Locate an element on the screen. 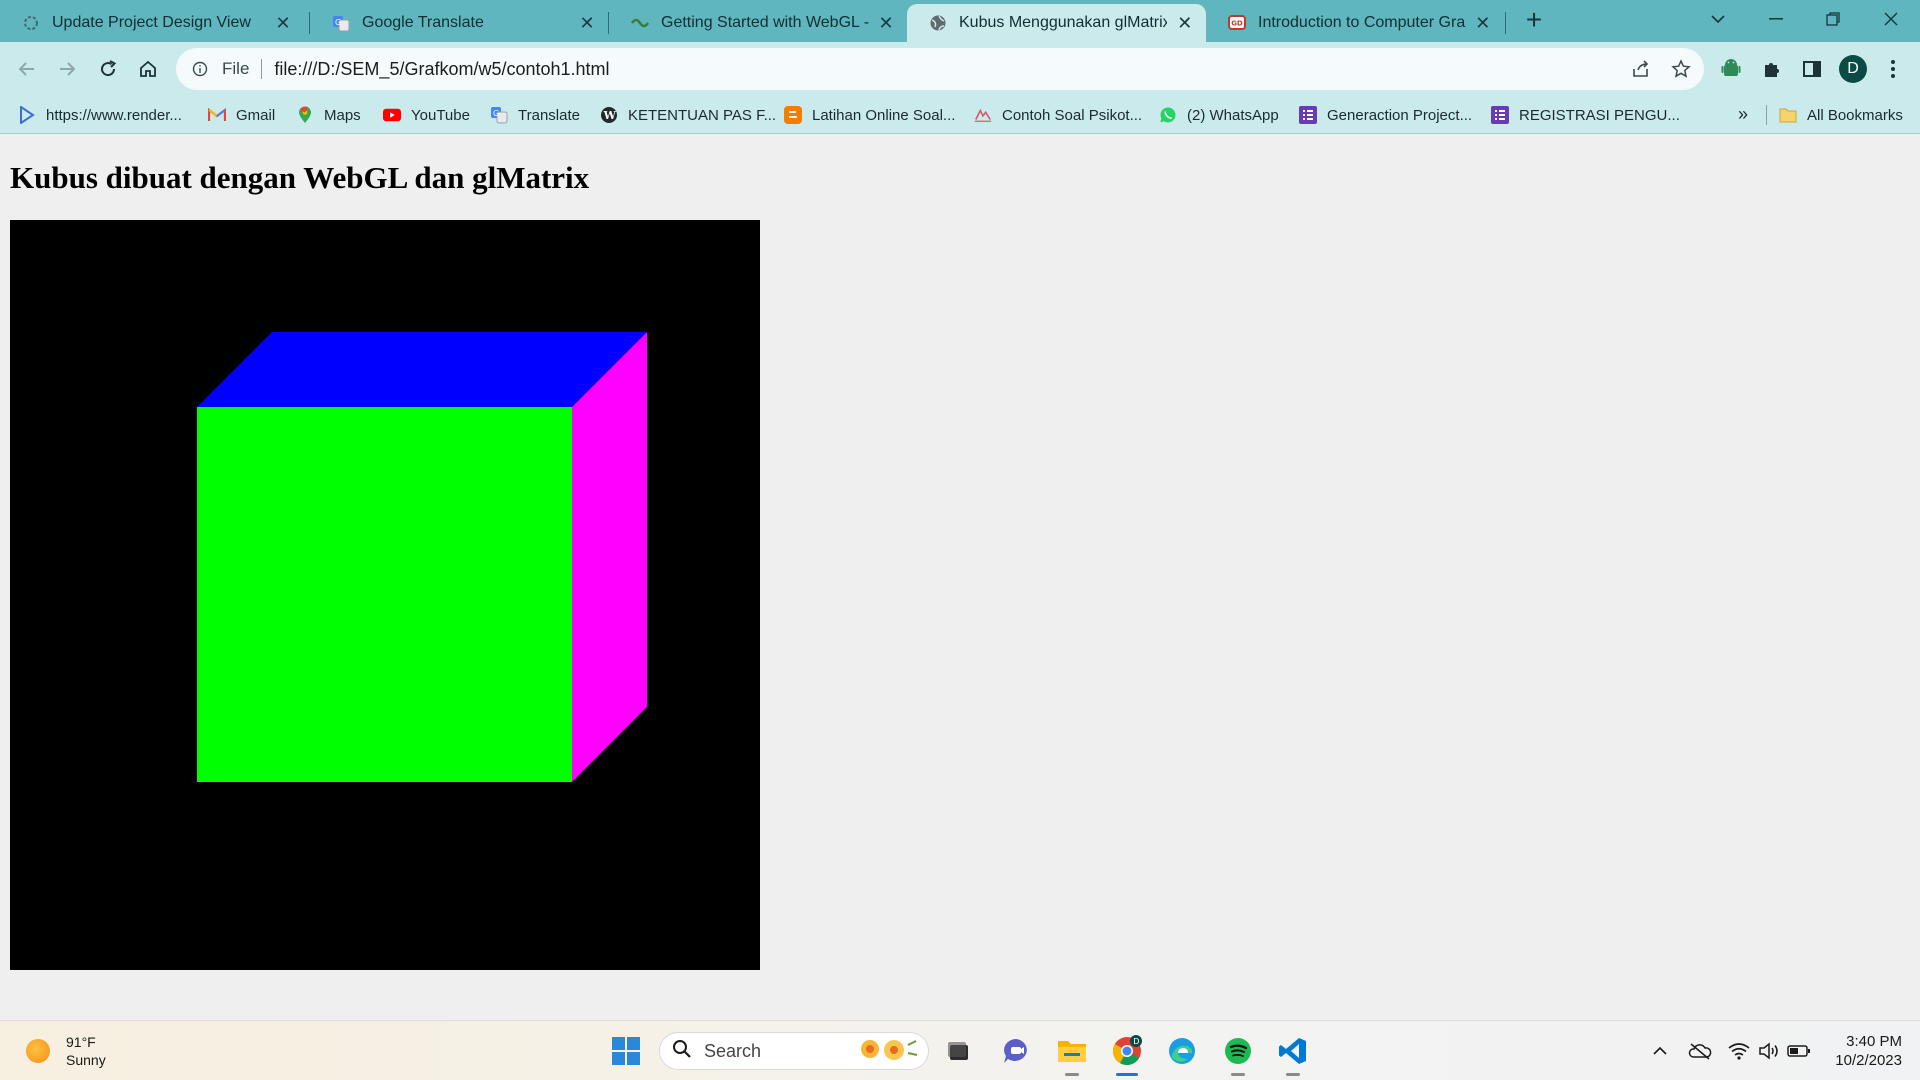 The image size is (1920, 1080). tab-title: Introduction to Computer Graph is located at coordinates (1362, 22).